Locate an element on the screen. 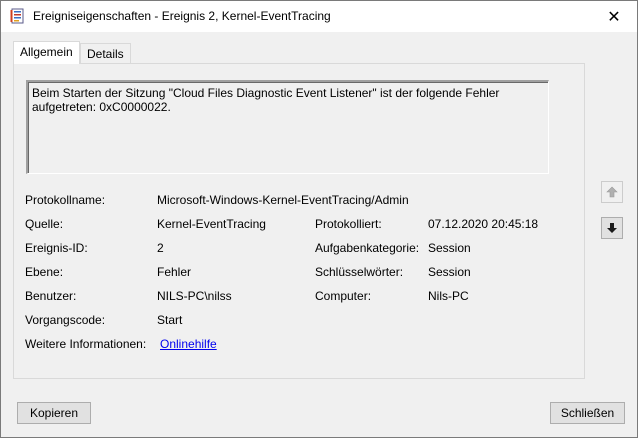  ereignis-id-label: Ereignis-ID: is located at coordinates (56, 248).